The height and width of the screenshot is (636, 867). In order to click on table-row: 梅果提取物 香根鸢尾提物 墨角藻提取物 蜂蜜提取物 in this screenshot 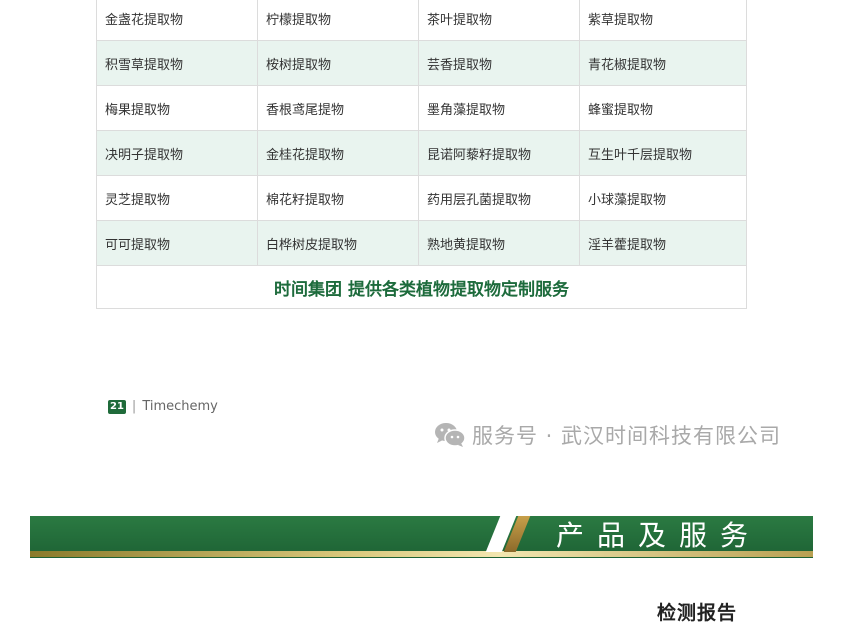, I will do `click(421, 108)`.